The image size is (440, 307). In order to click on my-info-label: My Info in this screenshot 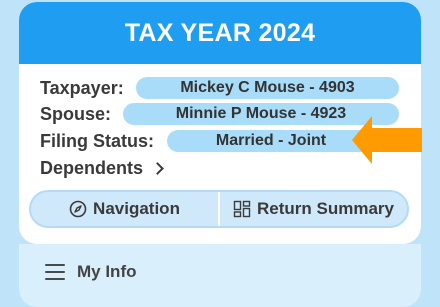, I will do `click(107, 271)`.